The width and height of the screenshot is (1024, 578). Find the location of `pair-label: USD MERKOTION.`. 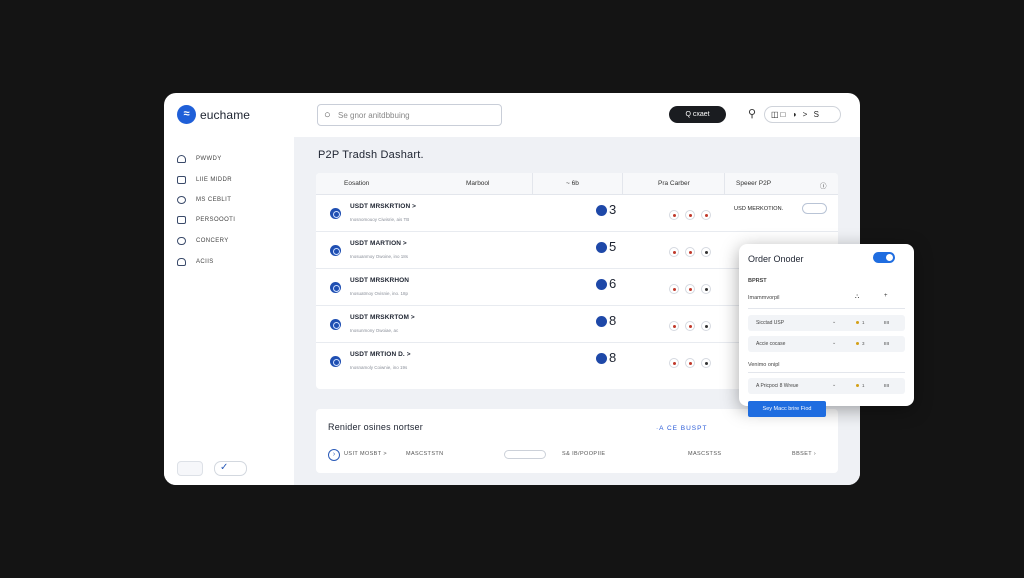

pair-label: USD MERKOTION. is located at coordinates (759, 209).